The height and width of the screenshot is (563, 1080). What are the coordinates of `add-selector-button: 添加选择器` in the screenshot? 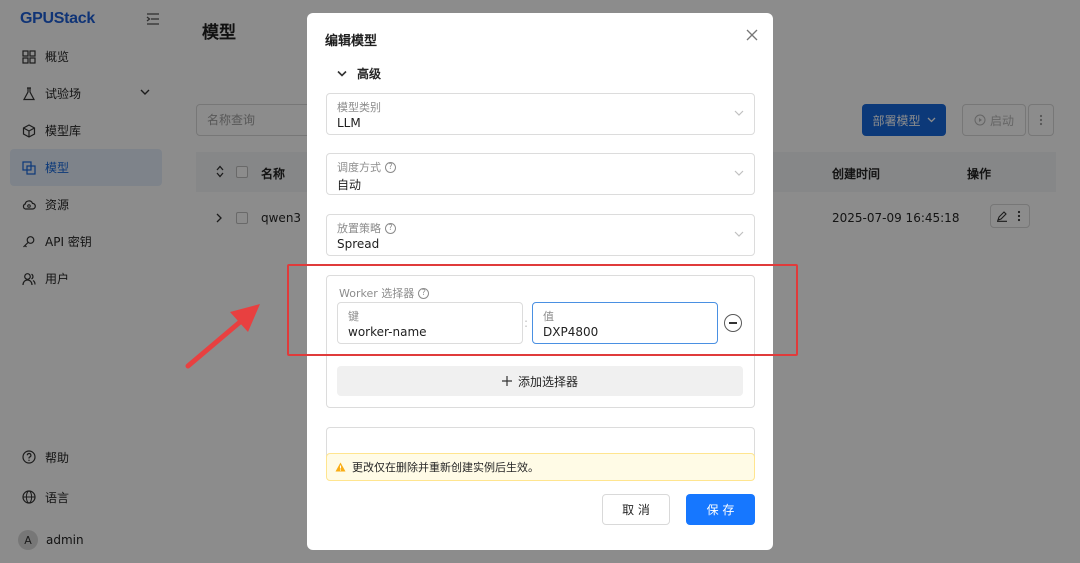 It's located at (540, 381).